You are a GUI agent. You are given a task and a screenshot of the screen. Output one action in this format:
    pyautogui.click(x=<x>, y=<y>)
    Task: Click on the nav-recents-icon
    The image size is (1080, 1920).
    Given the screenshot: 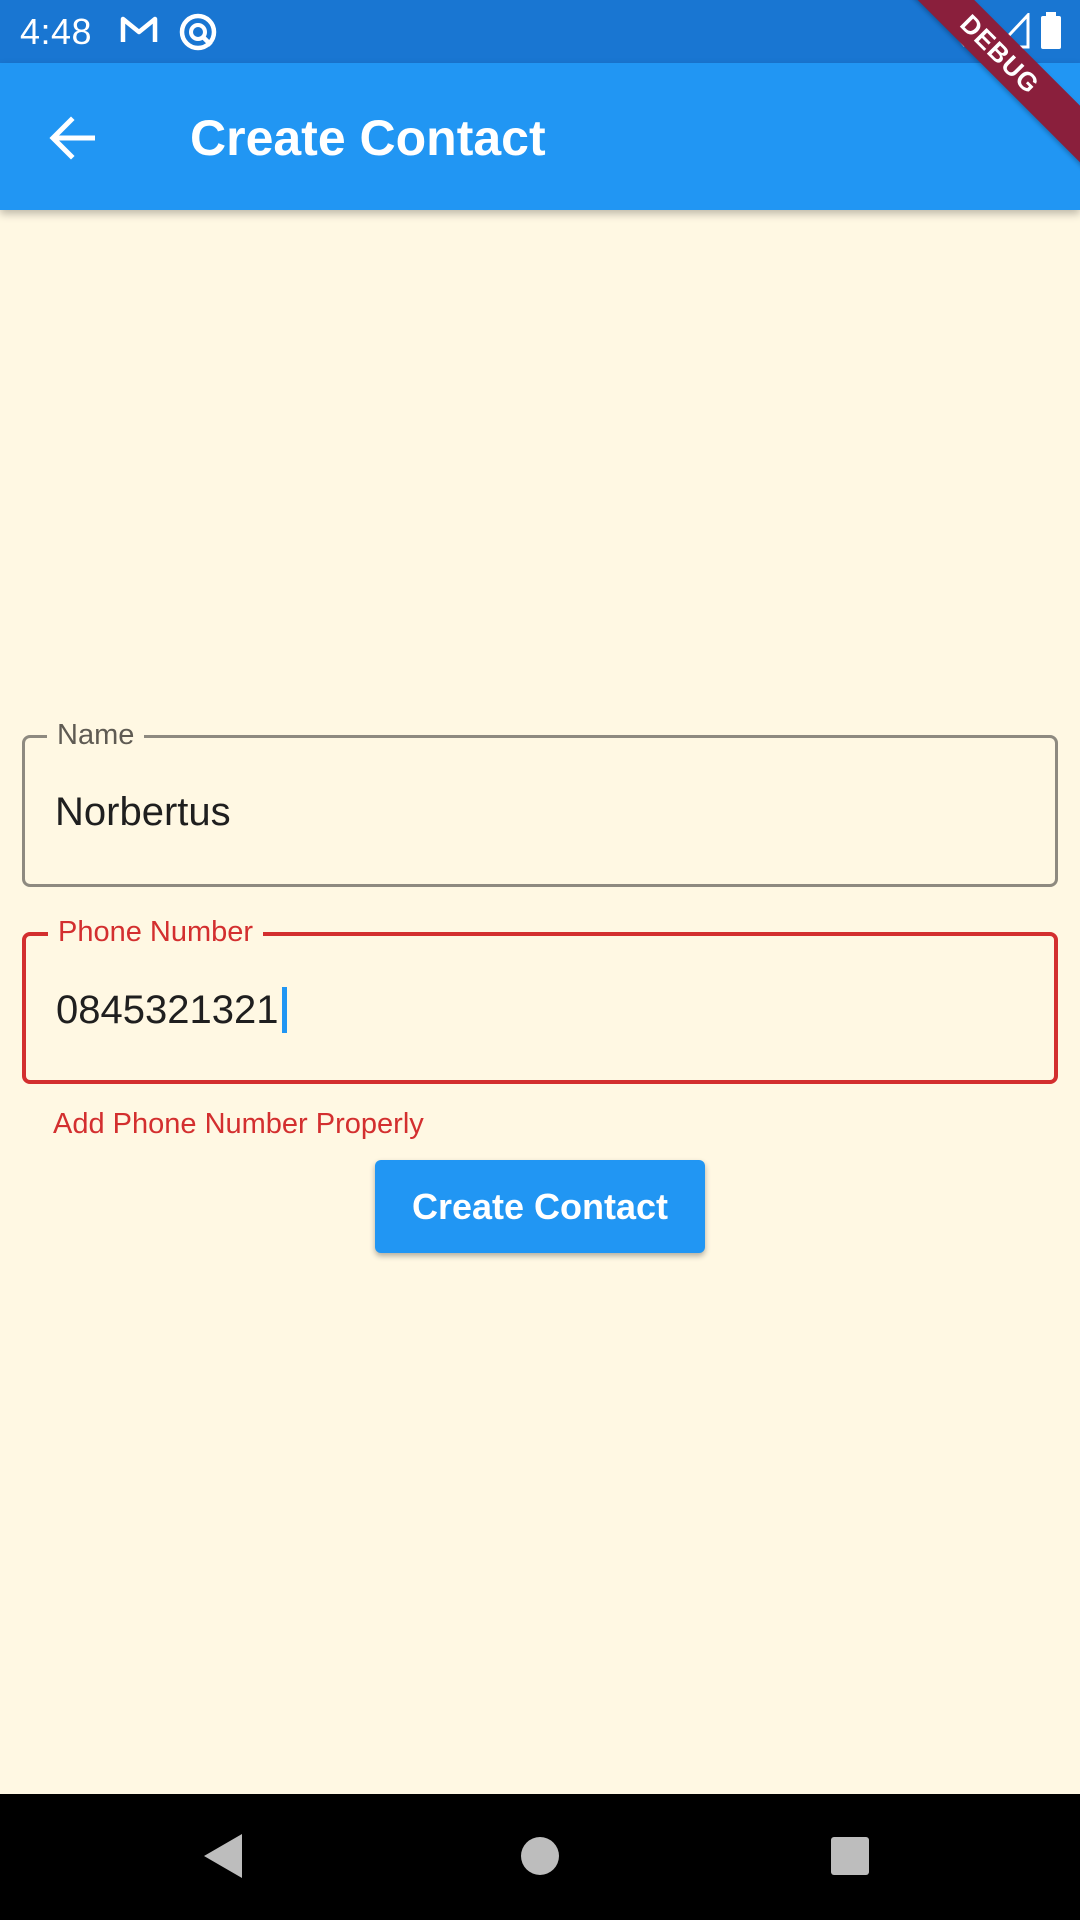 What is the action you would take?
    pyautogui.click(x=850, y=1858)
    